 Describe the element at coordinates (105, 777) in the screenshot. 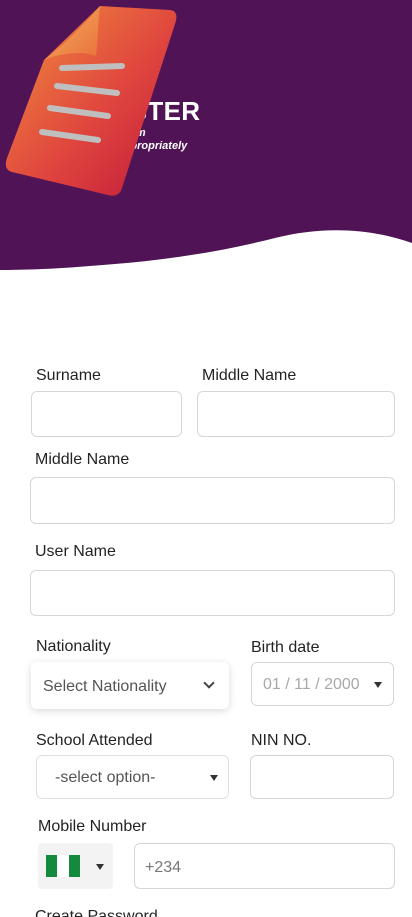

I see `school-selected: -select option-` at that location.